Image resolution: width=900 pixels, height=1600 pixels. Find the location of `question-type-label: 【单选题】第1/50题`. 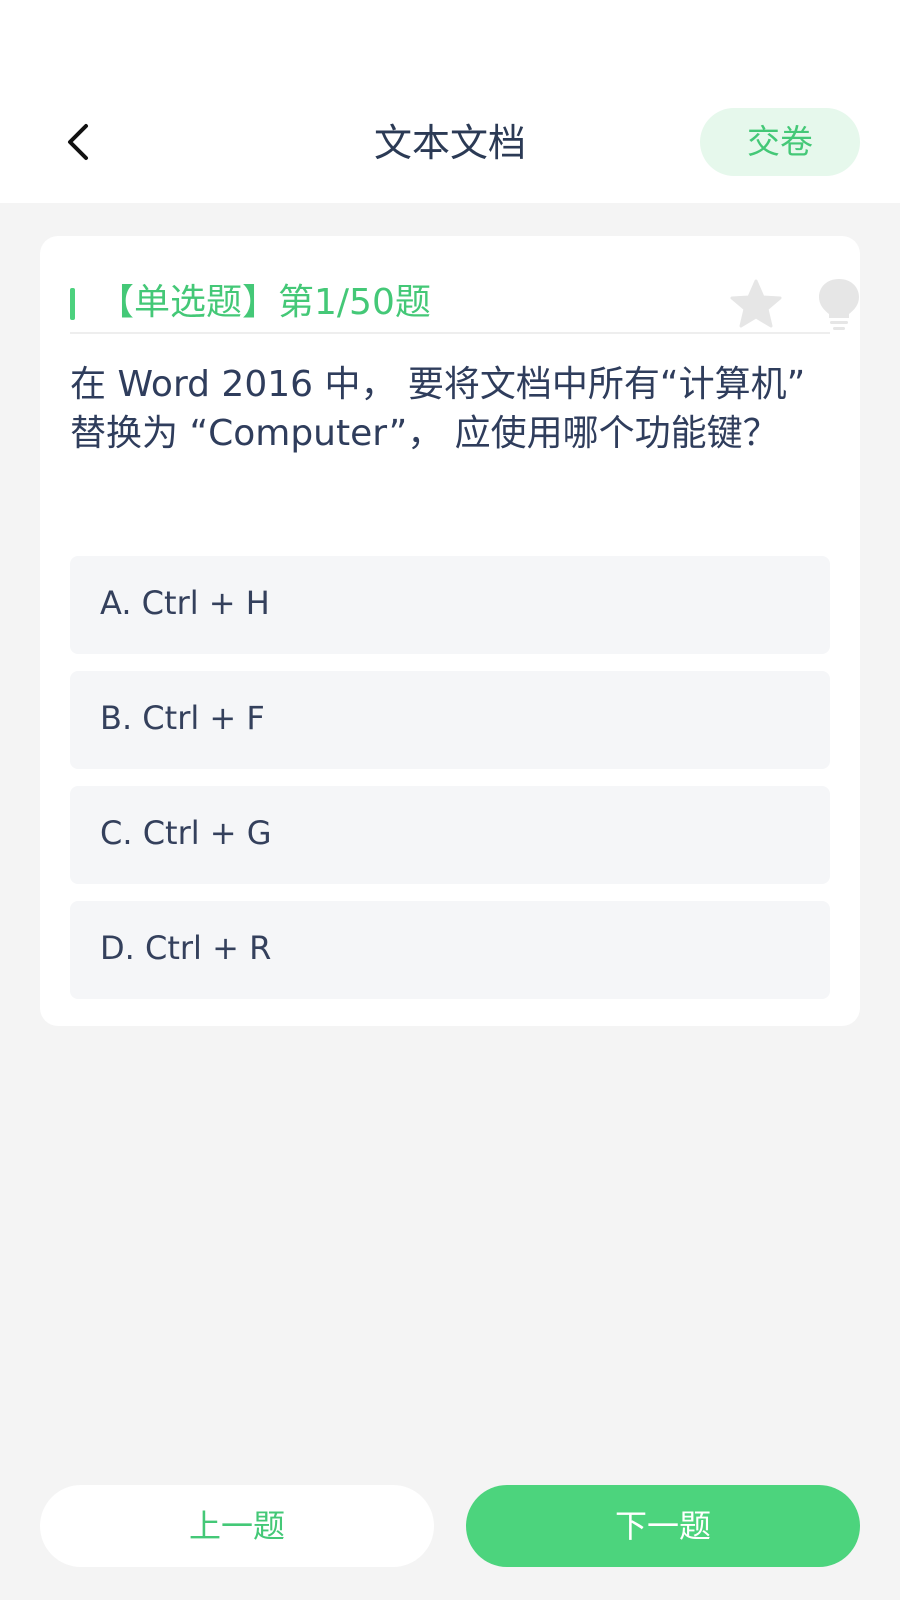

question-type-label: 【单选题】第1/50题 is located at coordinates (264, 303).